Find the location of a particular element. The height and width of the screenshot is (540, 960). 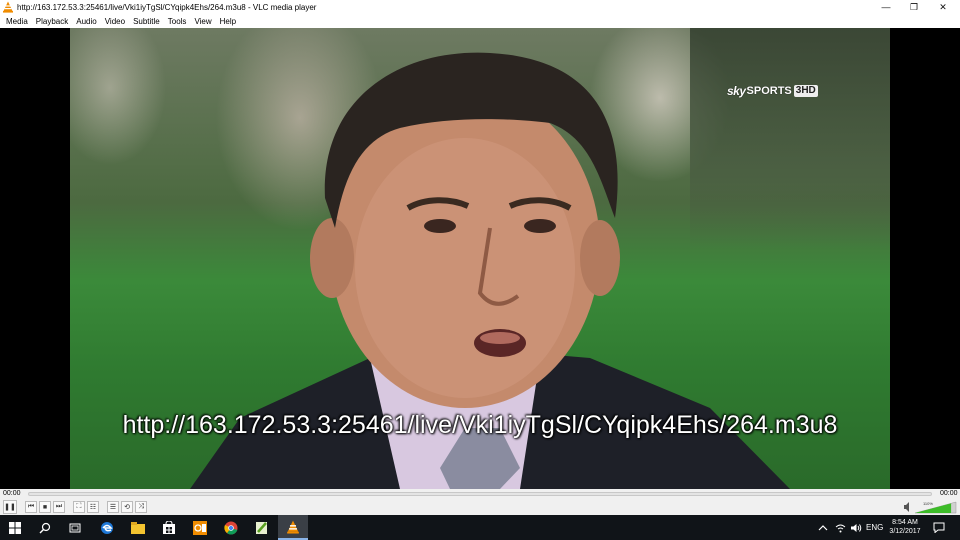

seek-row: 00:00 00:00 is located at coordinates (480, 494).